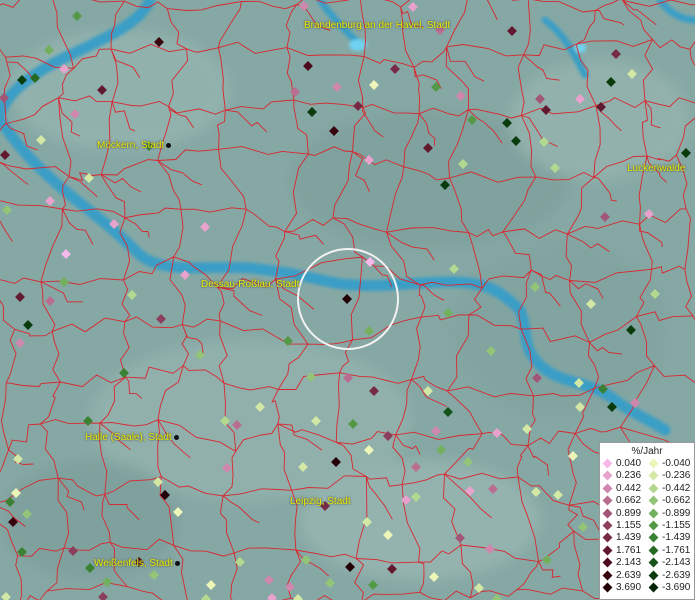 This screenshot has height=600, width=695. Describe the element at coordinates (629, 587) in the screenshot. I see `legend-label-positive: 3.690` at that location.